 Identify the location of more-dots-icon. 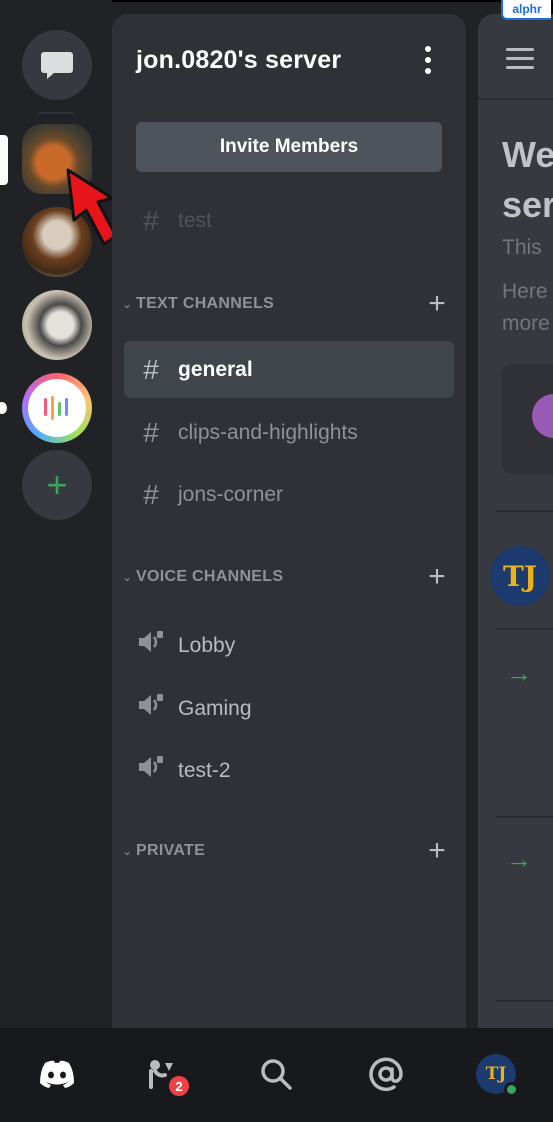
(428, 49).